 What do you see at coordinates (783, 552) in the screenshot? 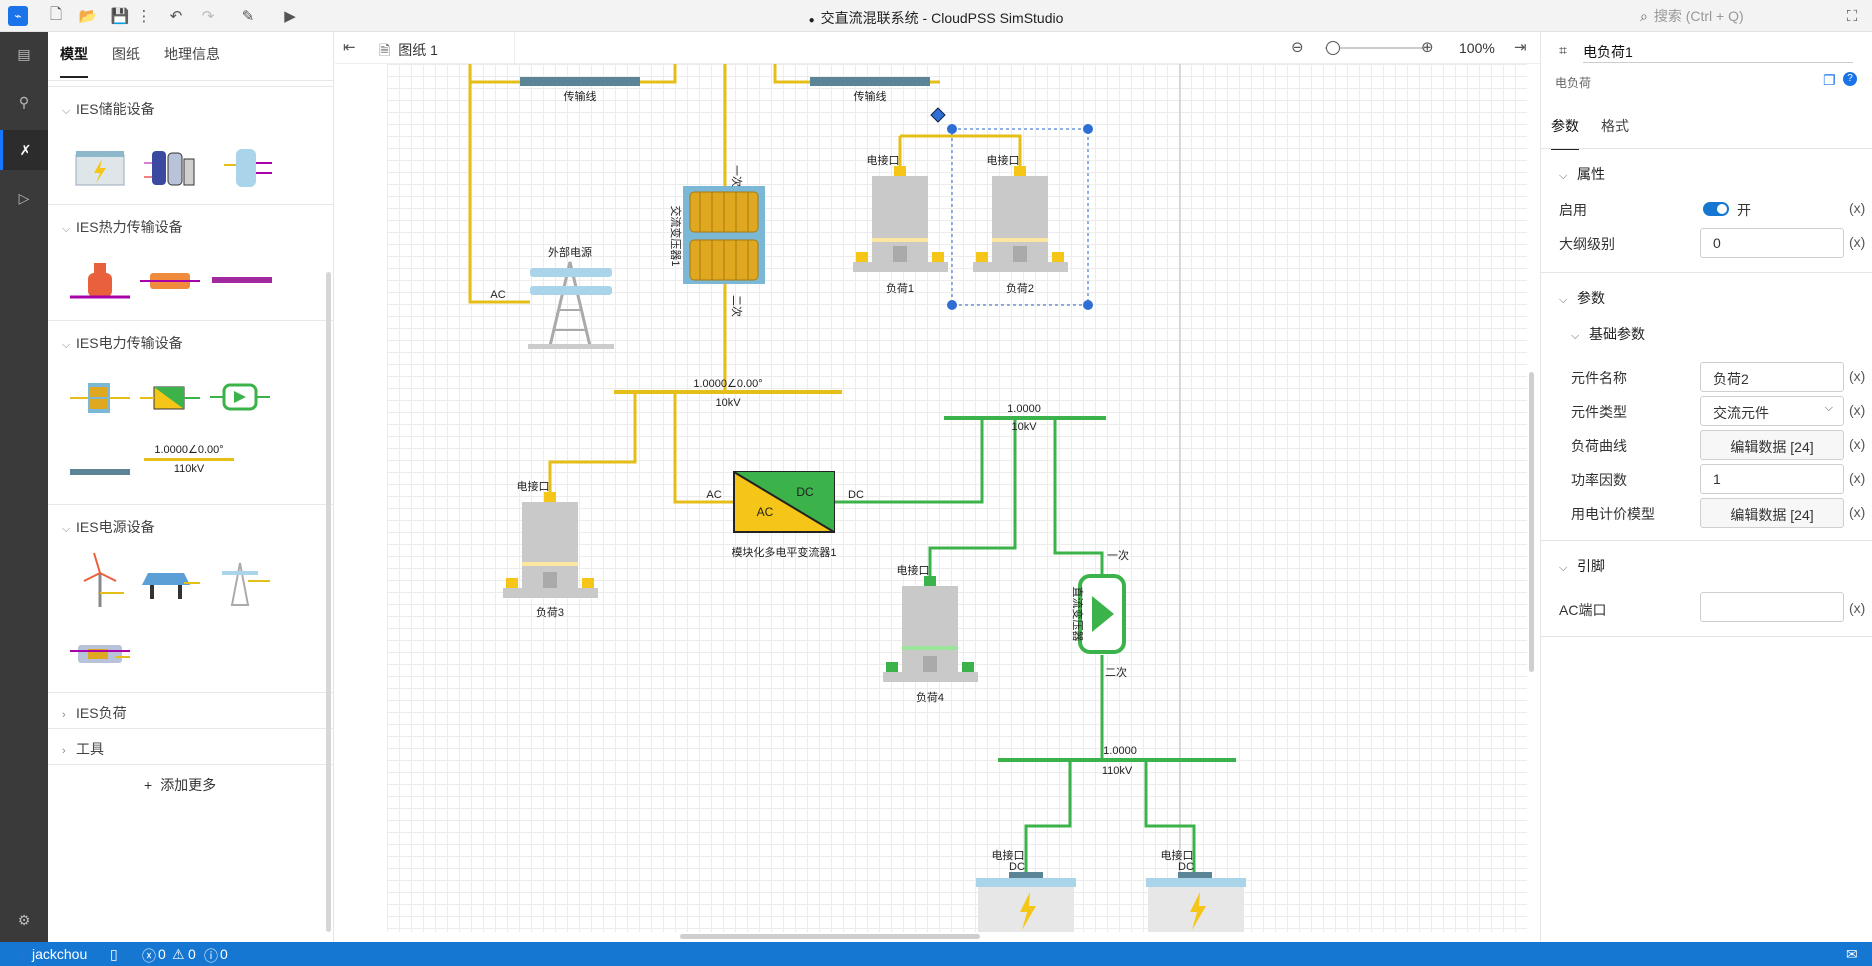
I see `mmc-converter-1-label: 模块化多电平变流器1` at bounding box center [783, 552].